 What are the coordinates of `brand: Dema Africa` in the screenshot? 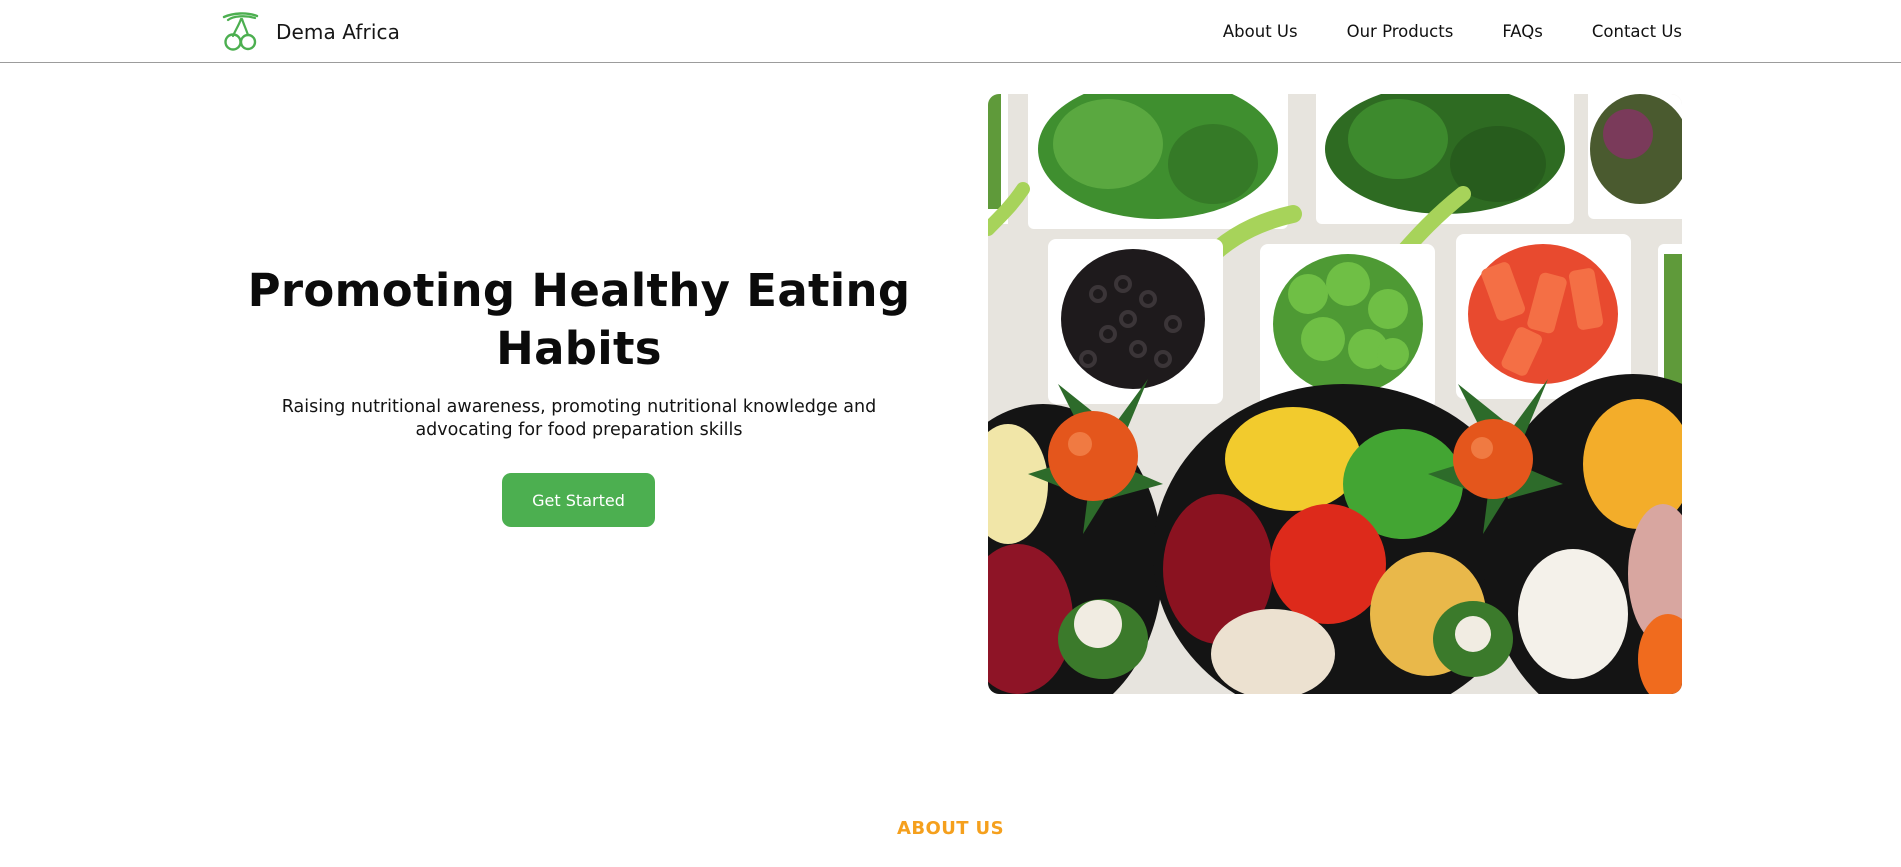 It's located at (309, 32).